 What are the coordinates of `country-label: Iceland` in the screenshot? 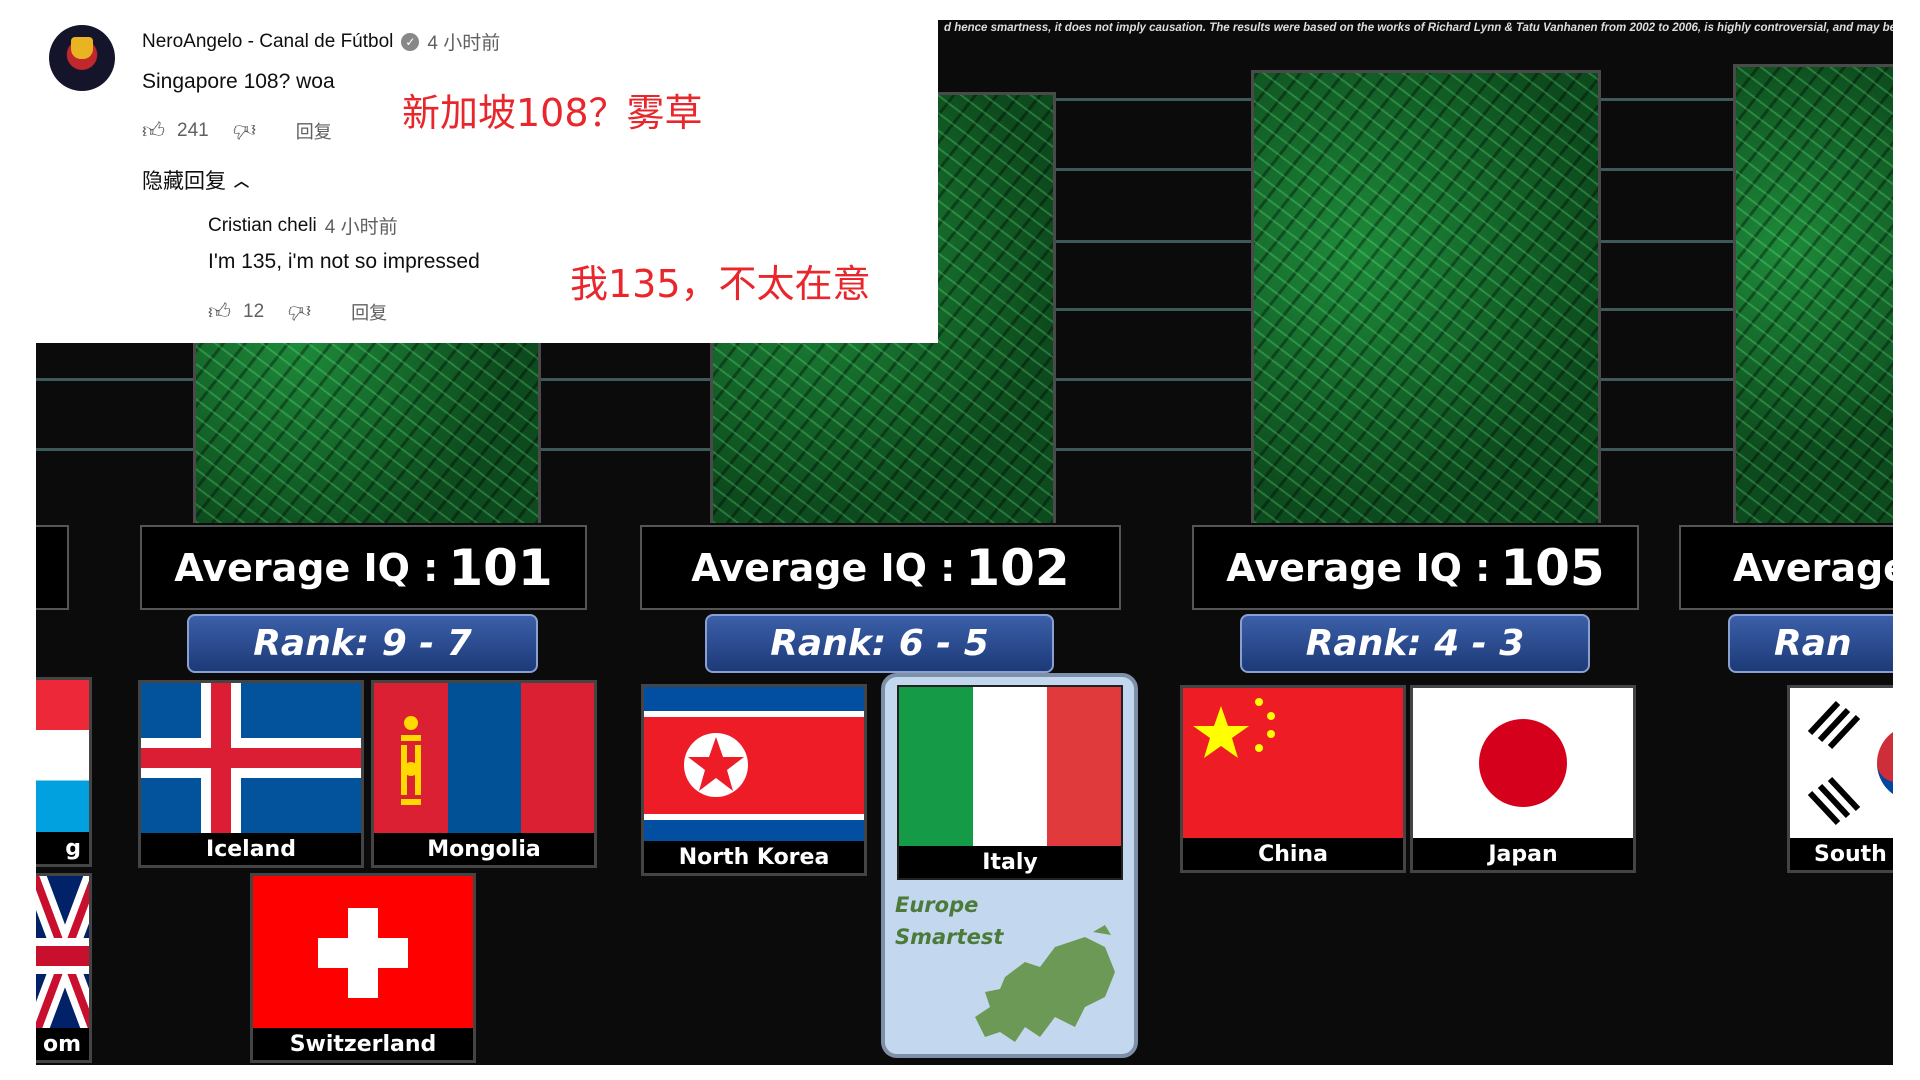 It's located at (251, 849).